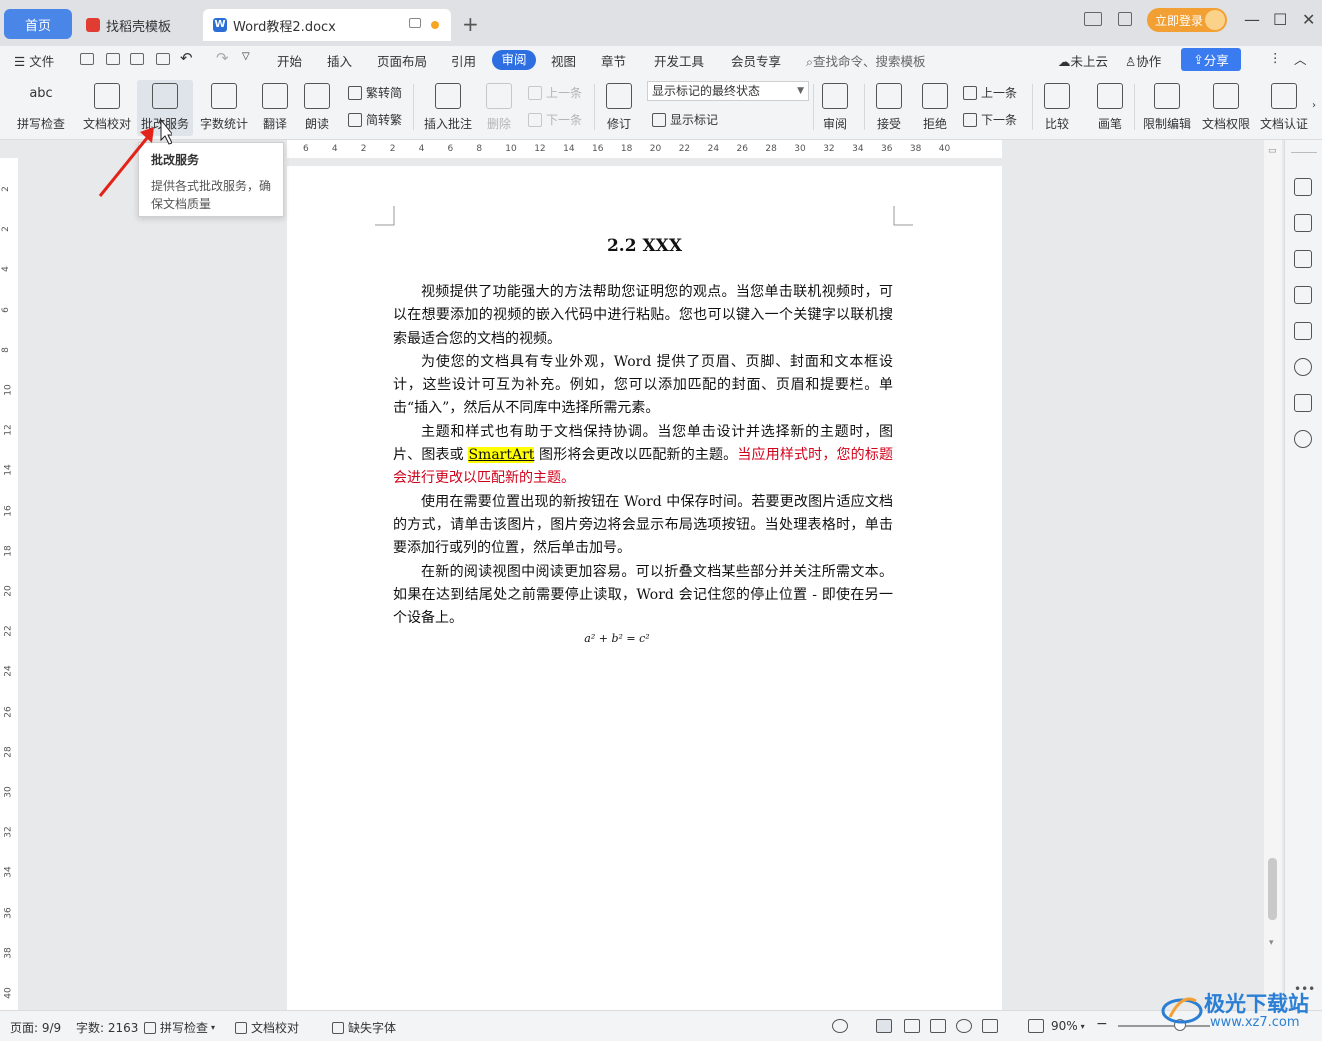 The height and width of the screenshot is (1041, 1322). What do you see at coordinates (1300, 58) in the screenshot?
I see `collapse-ribbon-icon: ︿` at bounding box center [1300, 58].